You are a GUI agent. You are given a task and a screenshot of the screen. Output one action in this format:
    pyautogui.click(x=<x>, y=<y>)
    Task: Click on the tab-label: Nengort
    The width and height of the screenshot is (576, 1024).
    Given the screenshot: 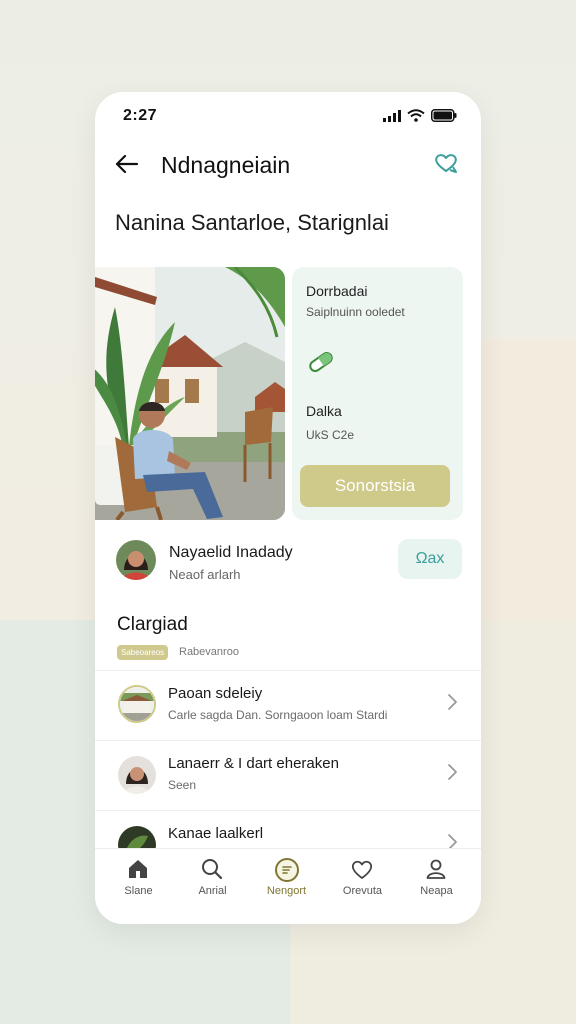 What is the action you would take?
    pyautogui.click(x=286, y=891)
    